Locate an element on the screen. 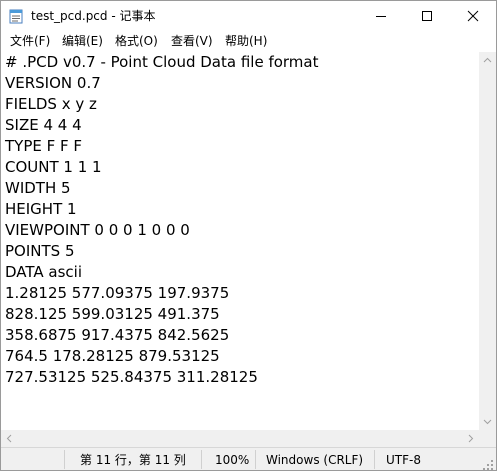  text-line: DATA ascii is located at coordinates (43, 272).